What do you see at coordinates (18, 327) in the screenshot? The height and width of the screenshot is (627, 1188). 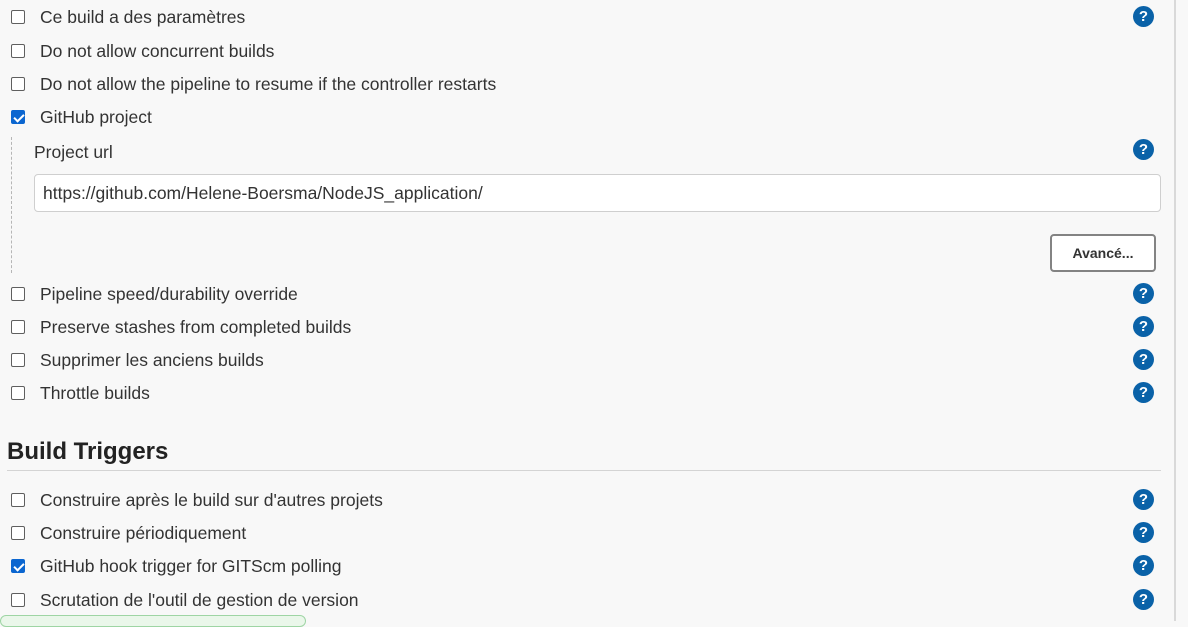 I see `preserve-stashes-checkbox` at bounding box center [18, 327].